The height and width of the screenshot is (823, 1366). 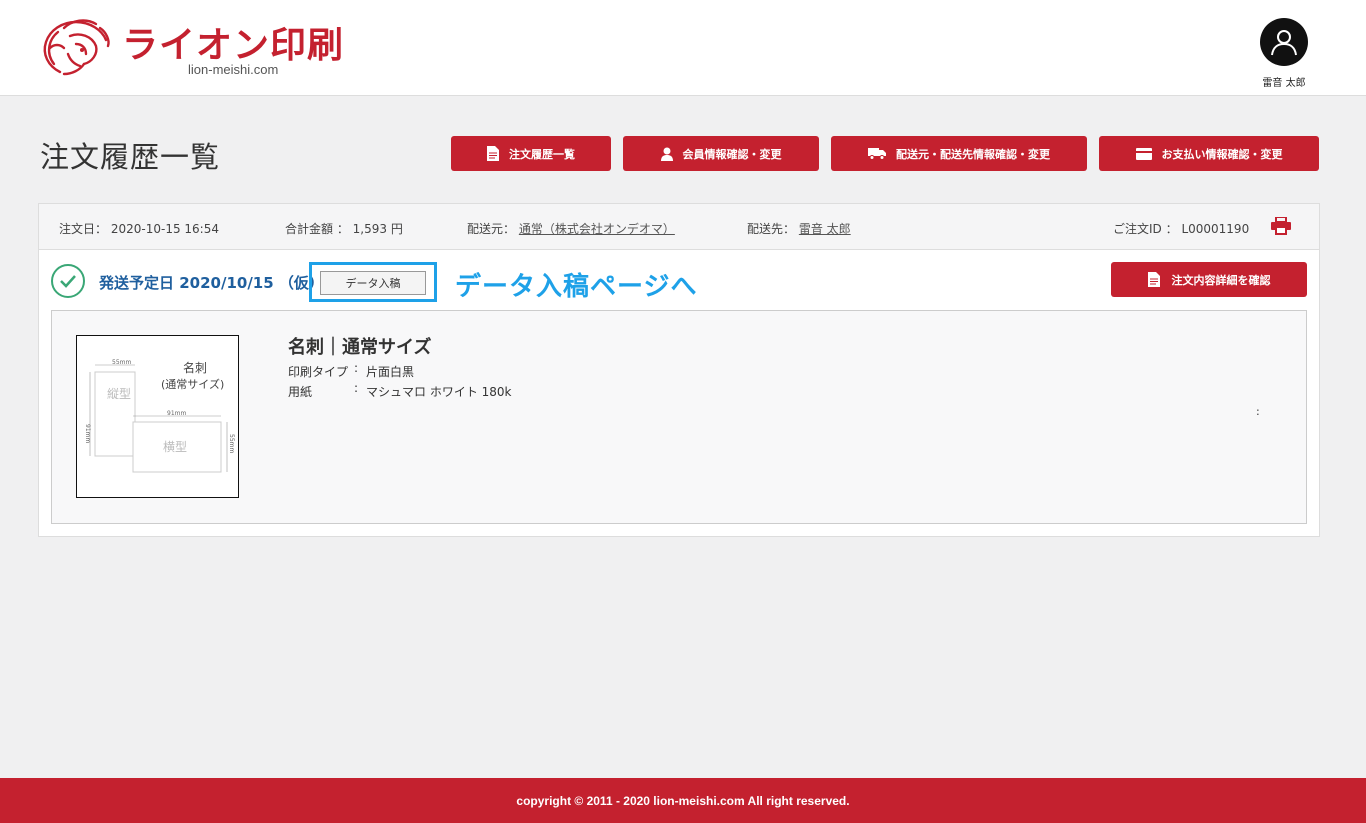 I want to click on paper-label: 用紙, so click(x=300, y=392).